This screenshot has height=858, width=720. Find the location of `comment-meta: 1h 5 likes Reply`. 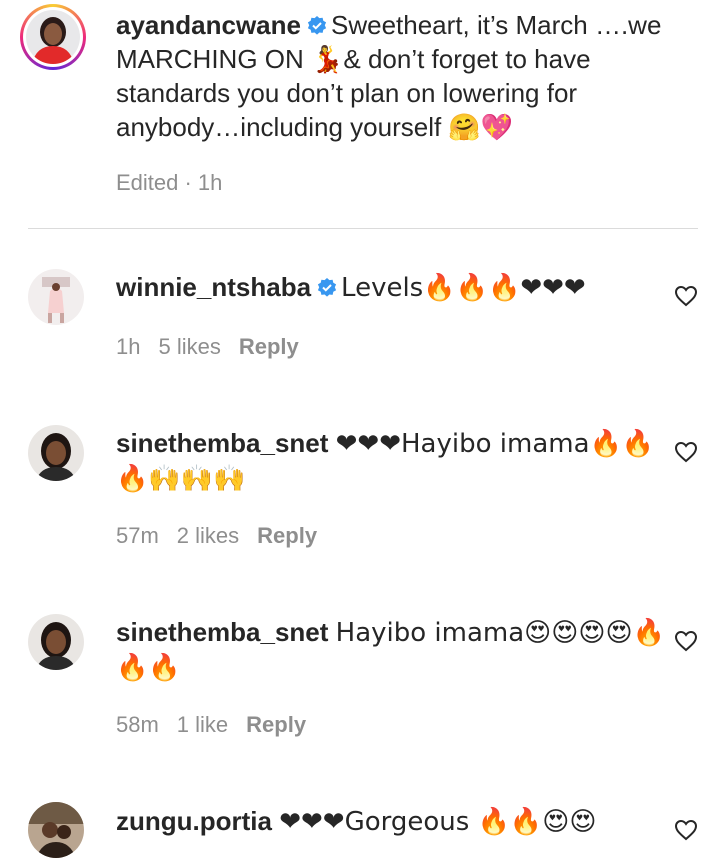

comment-meta: 1h 5 likes Reply is located at coordinates (216, 347).